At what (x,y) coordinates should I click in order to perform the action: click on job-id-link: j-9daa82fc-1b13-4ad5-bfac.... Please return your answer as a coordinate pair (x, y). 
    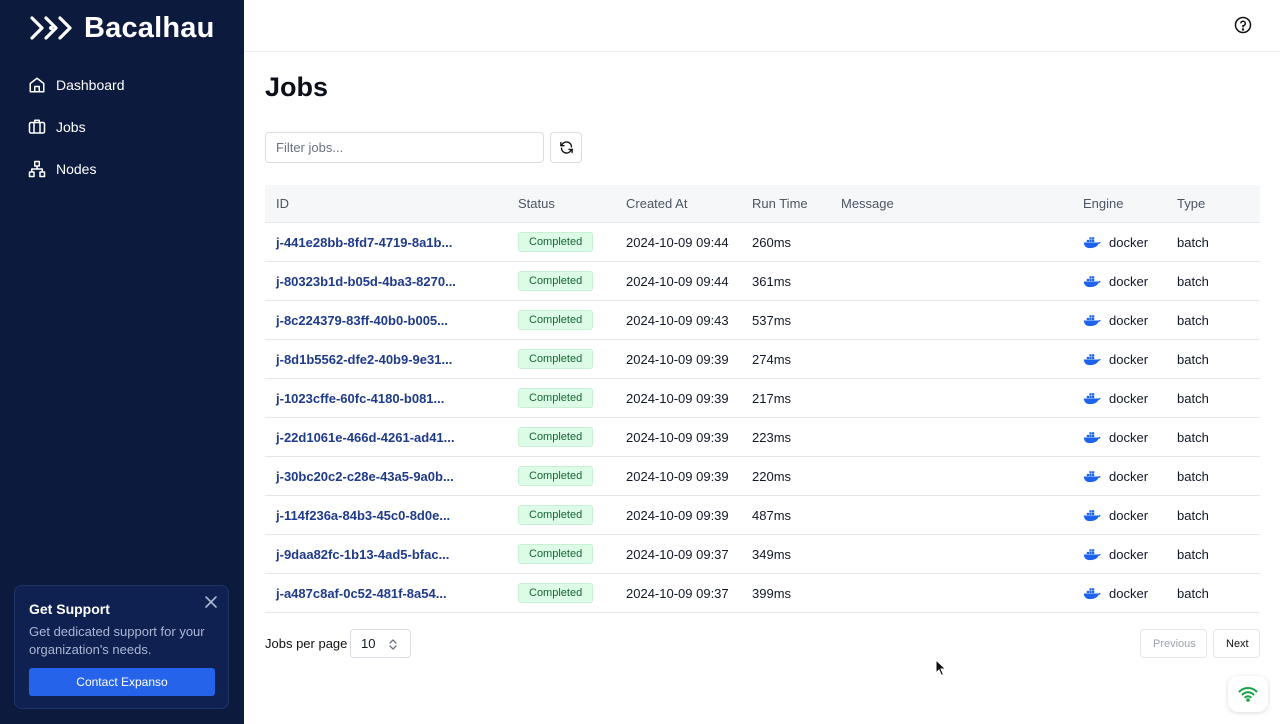
    Looking at the image, I should click on (362, 554).